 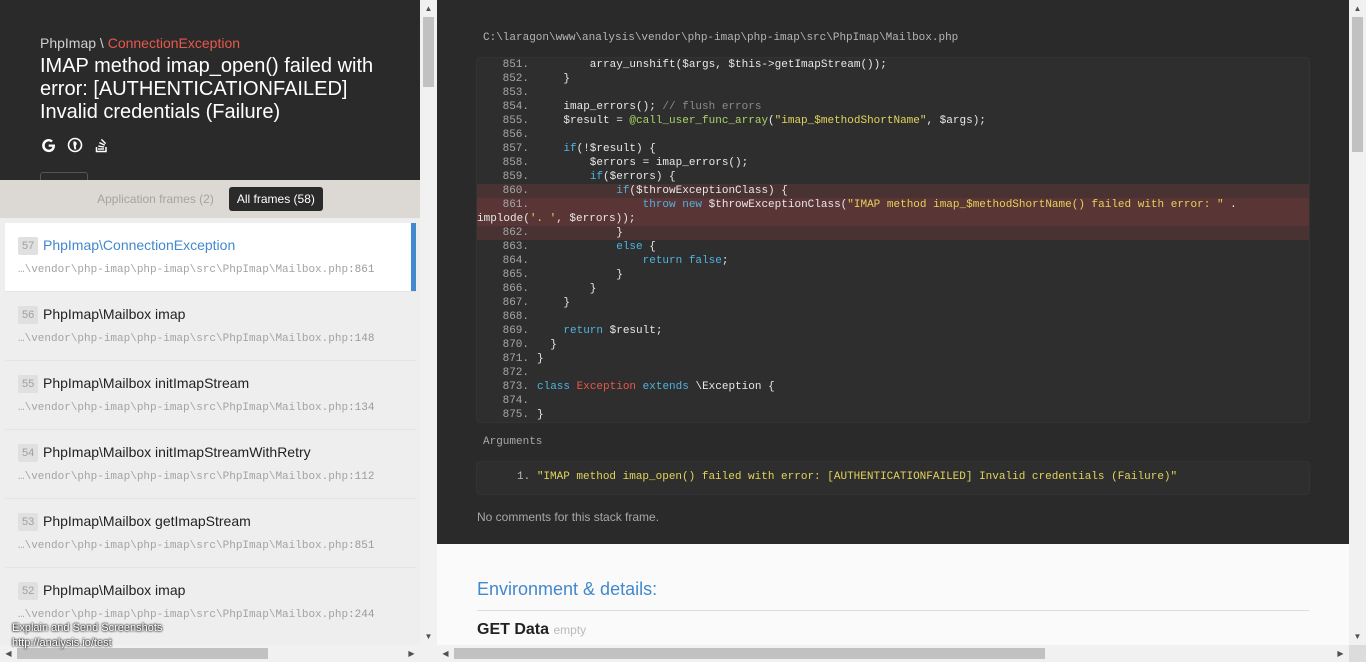 I want to click on line-number: 861., so click(x=515, y=205).